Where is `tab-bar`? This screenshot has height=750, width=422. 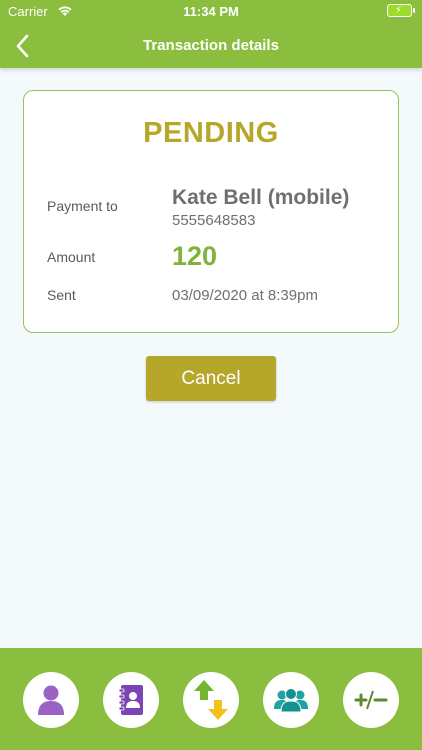
tab-bar is located at coordinates (211, 699).